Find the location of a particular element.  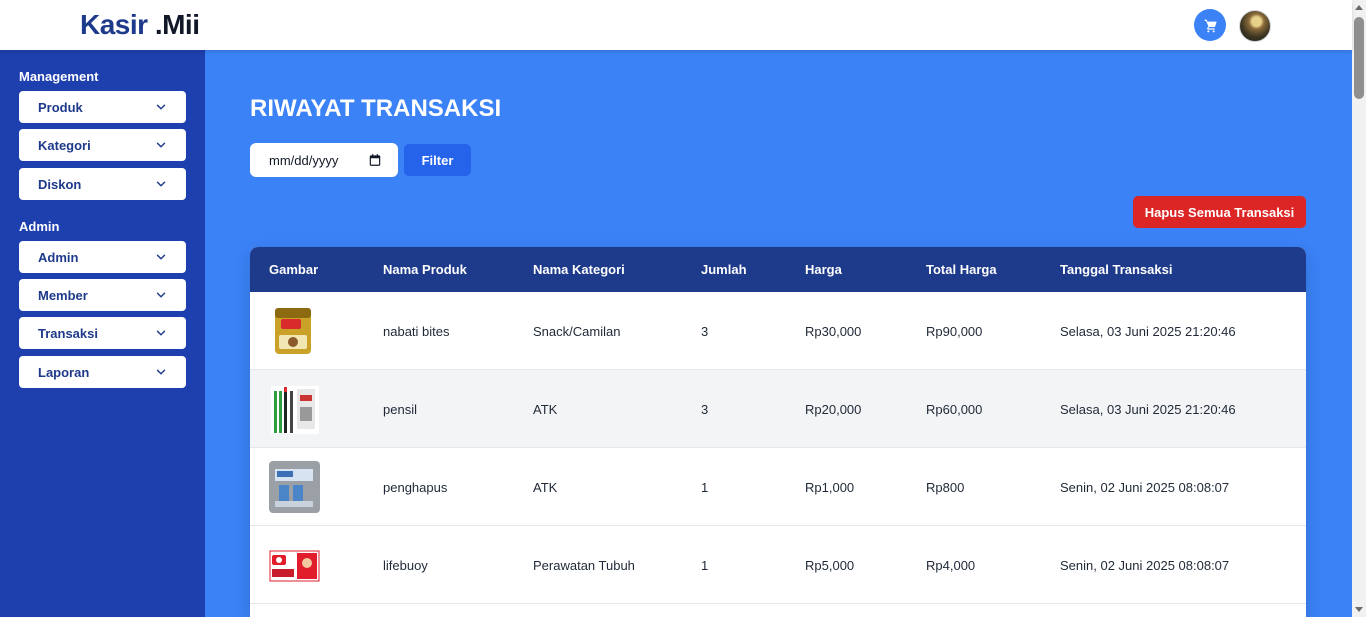

cell-total-harga: Rp4,000 is located at coordinates (951, 565).